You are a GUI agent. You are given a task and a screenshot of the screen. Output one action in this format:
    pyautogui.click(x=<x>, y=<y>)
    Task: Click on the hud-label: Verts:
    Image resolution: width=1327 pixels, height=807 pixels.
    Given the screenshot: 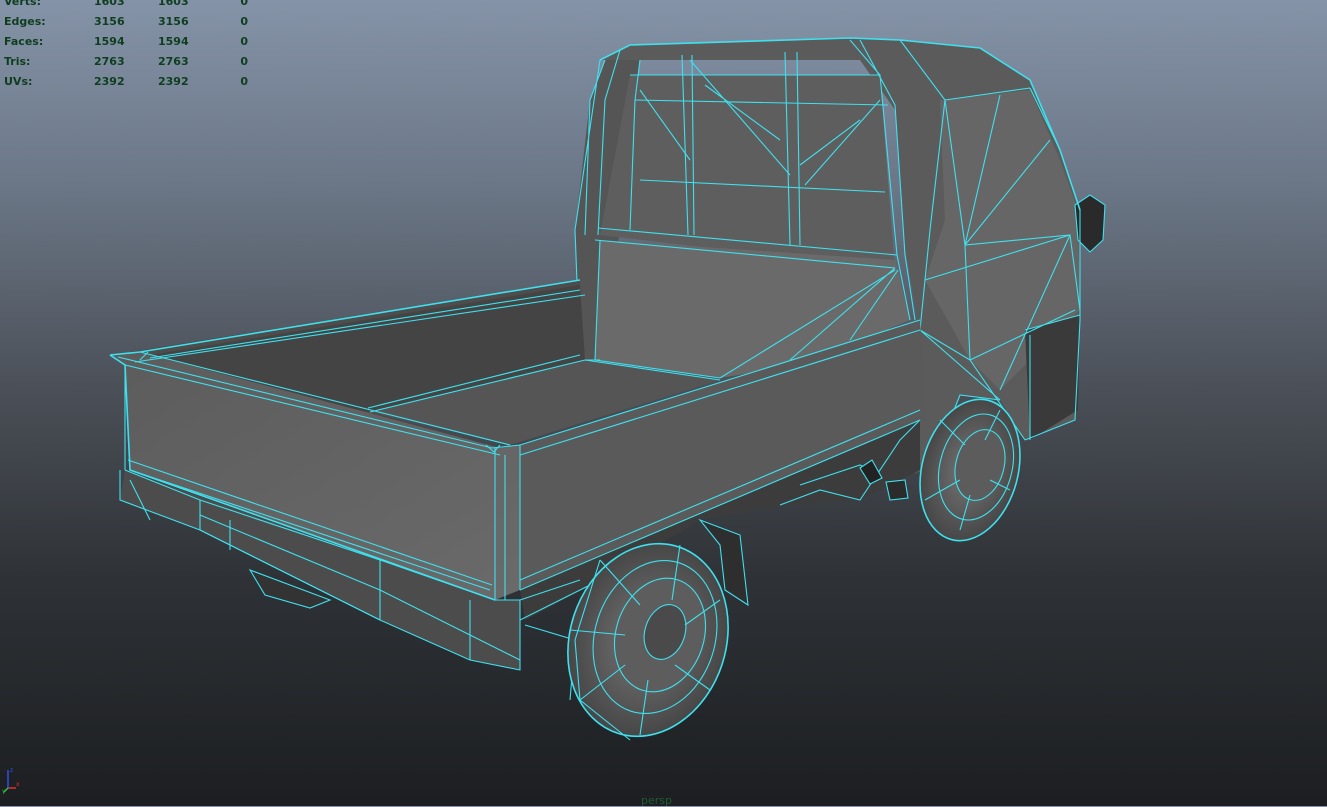 What is the action you would take?
    pyautogui.click(x=23, y=4)
    